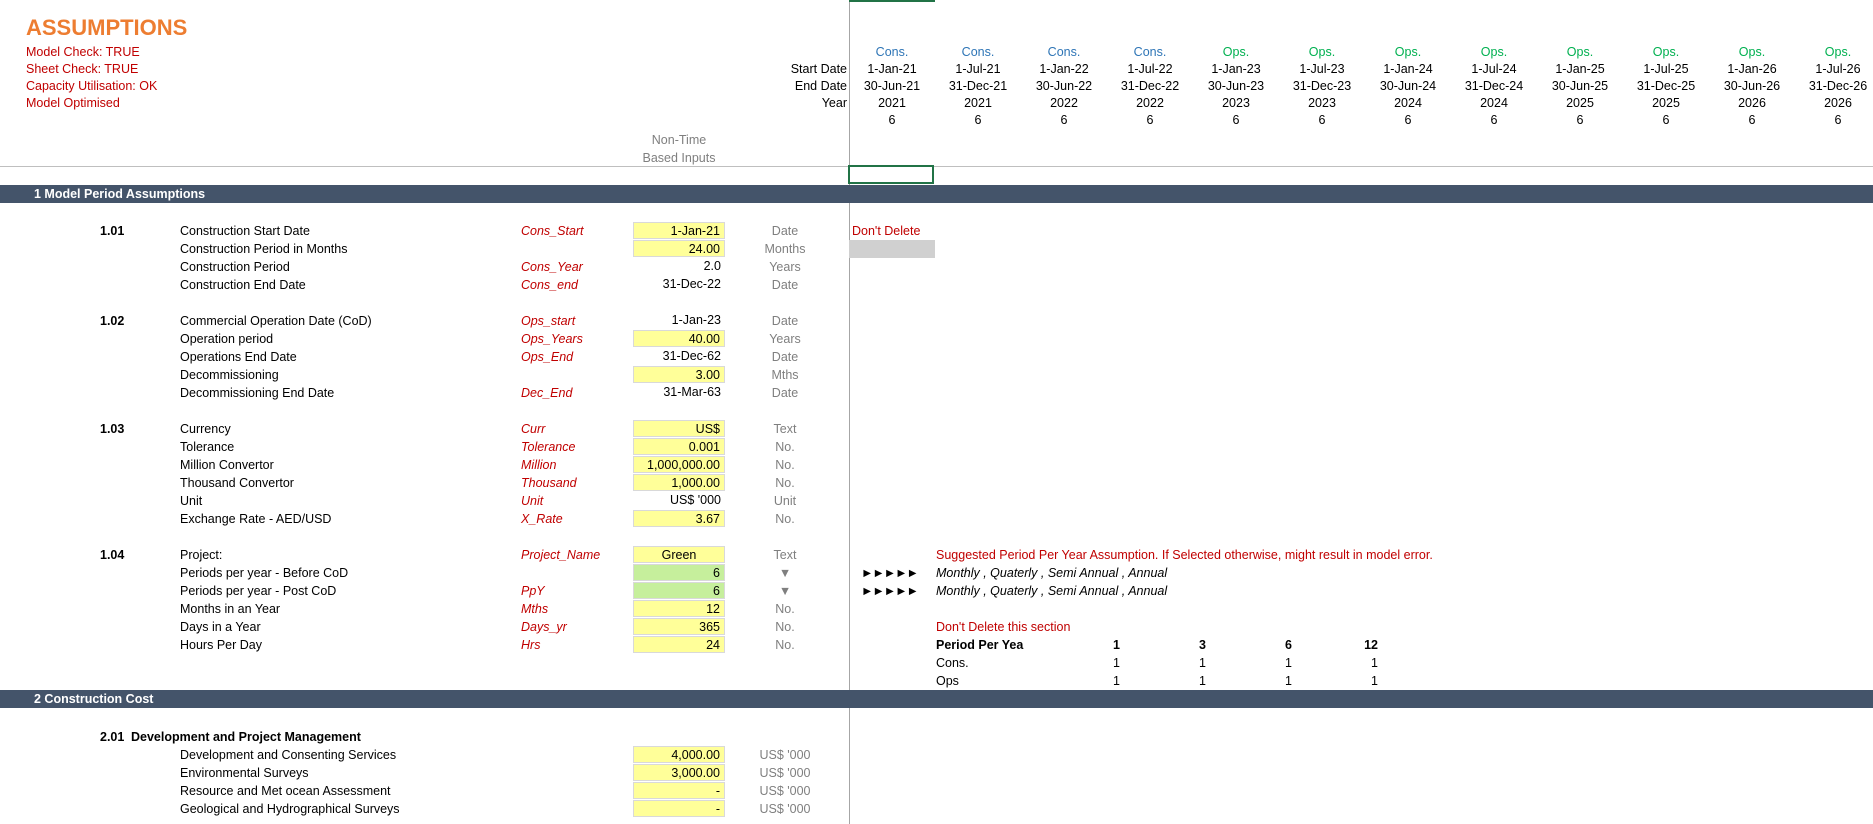 The image size is (1873, 824). What do you see at coordinates (227, 465) in the screenshot?
I see `row-label: Million Convertor` at bounding box center [227, 465].